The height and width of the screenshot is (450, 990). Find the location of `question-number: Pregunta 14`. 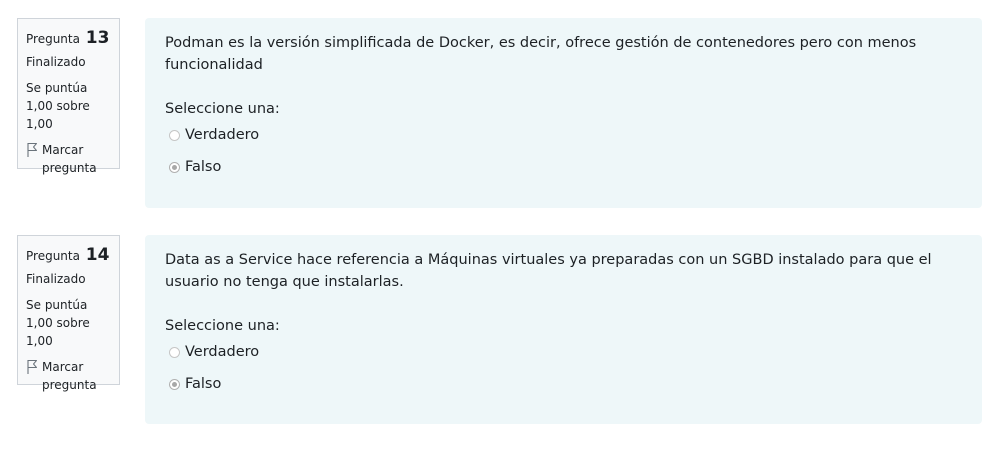

question-number: Pregunta 14 is located at coordinates (68, 255).